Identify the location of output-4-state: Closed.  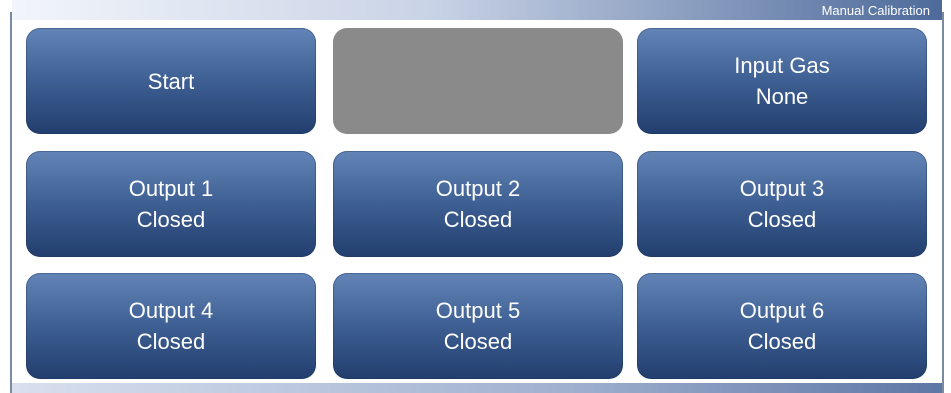
(171, 341).